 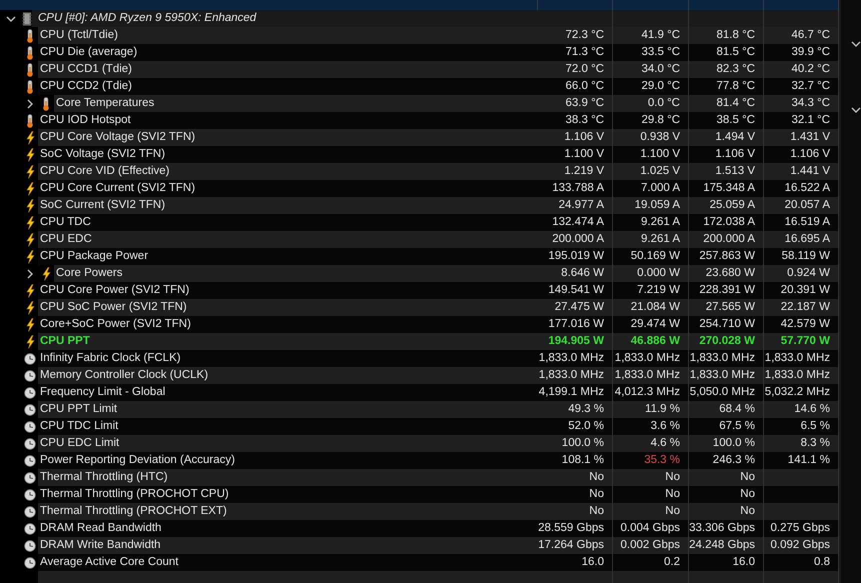 I want to click on value-cell: 5,050.0 MHz, so click(x=726, y=392).